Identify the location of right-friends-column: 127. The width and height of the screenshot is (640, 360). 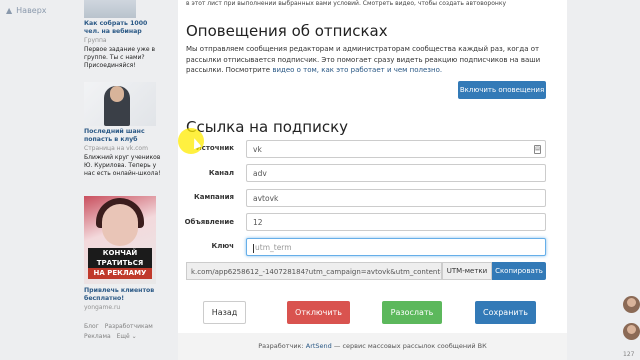
(603, 180).